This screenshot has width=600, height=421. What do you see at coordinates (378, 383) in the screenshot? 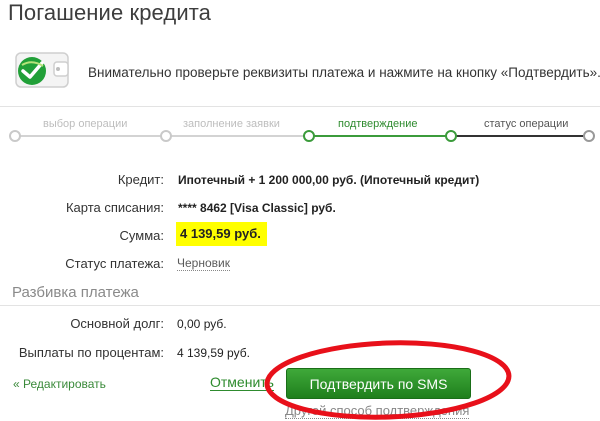
I see `confirm-sms-button: Подтвердить по SMS` at bounding box center [378, 383].